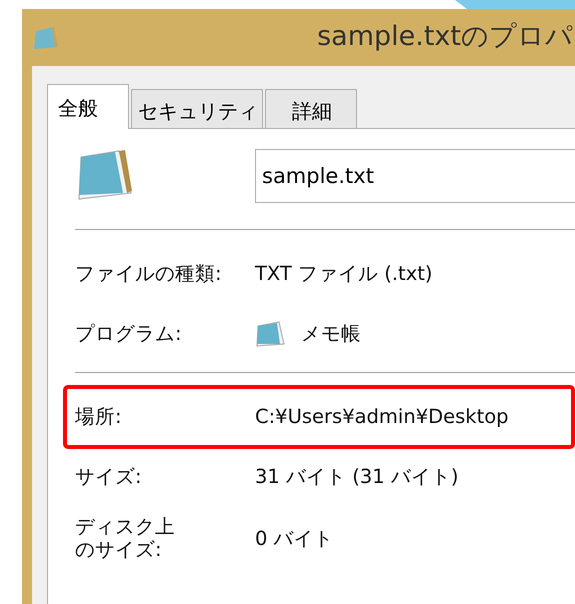 This screenshot has height=604, width=575. What do you see at coordinates (88, 106) in the screenshot?
I see `tab: 全般` at bounding box center [88, 106].